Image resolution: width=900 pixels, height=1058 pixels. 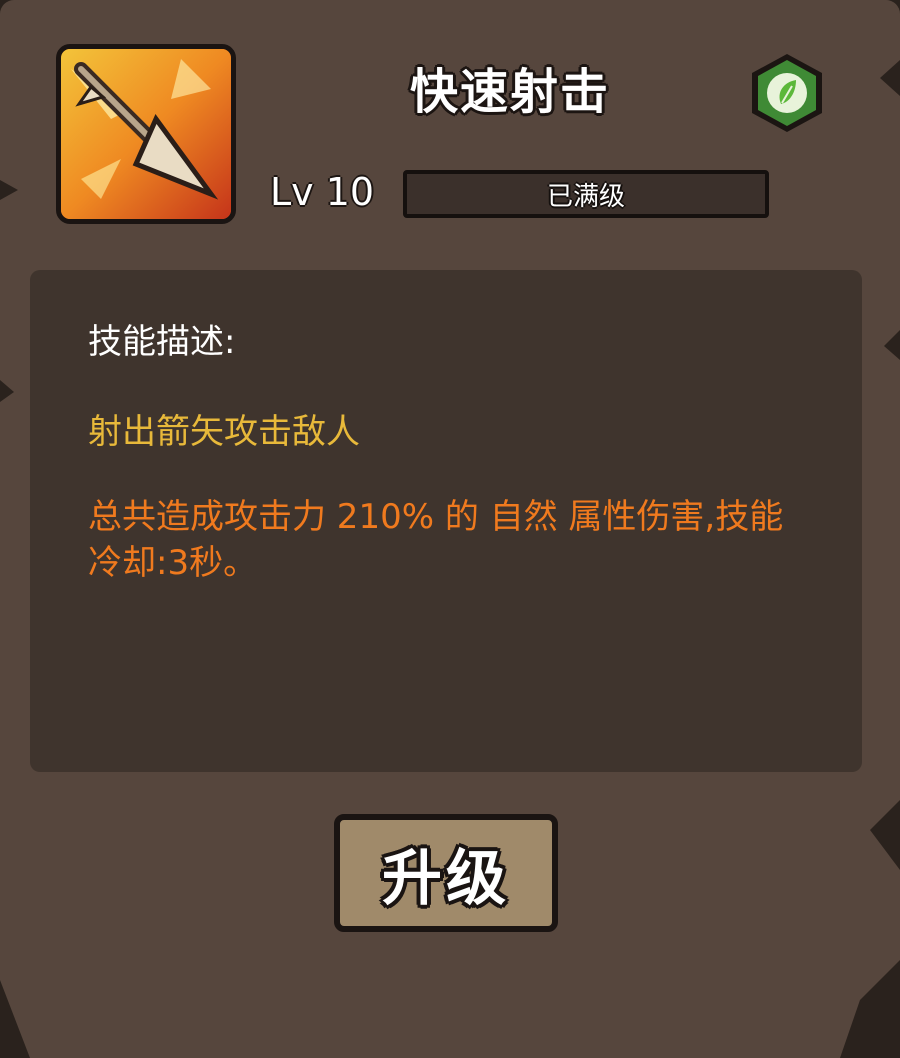 I want to click on nature-leaf-icon, so click(x=787, y=93).